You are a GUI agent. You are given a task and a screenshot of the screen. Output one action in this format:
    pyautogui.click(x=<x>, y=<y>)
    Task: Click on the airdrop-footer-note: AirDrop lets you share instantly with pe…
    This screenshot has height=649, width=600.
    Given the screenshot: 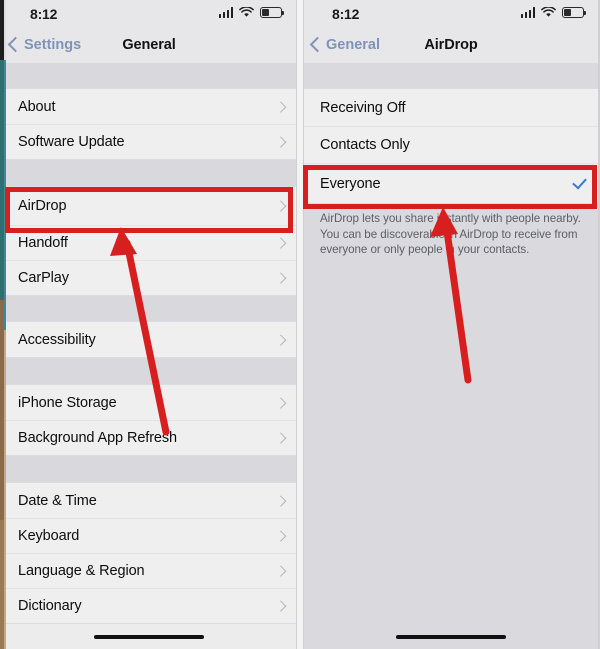 What is the action you would take?
    pyautogui.click(x=450, y=234)
    